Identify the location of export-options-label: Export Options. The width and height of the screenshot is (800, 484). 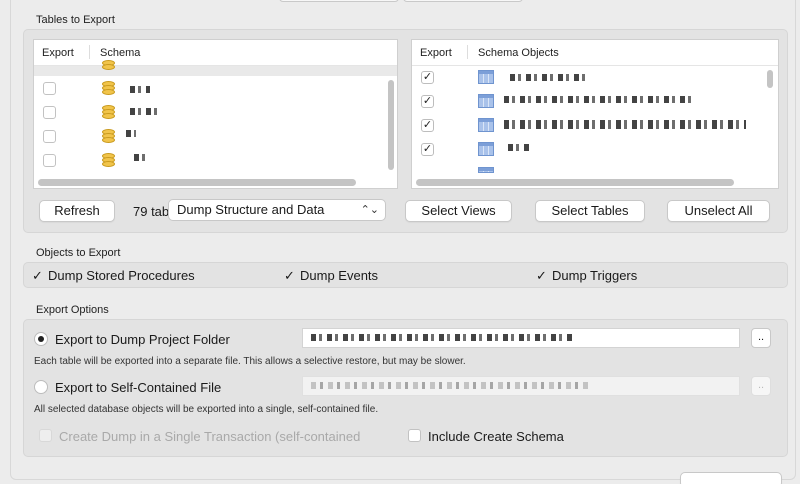
(72, 310).